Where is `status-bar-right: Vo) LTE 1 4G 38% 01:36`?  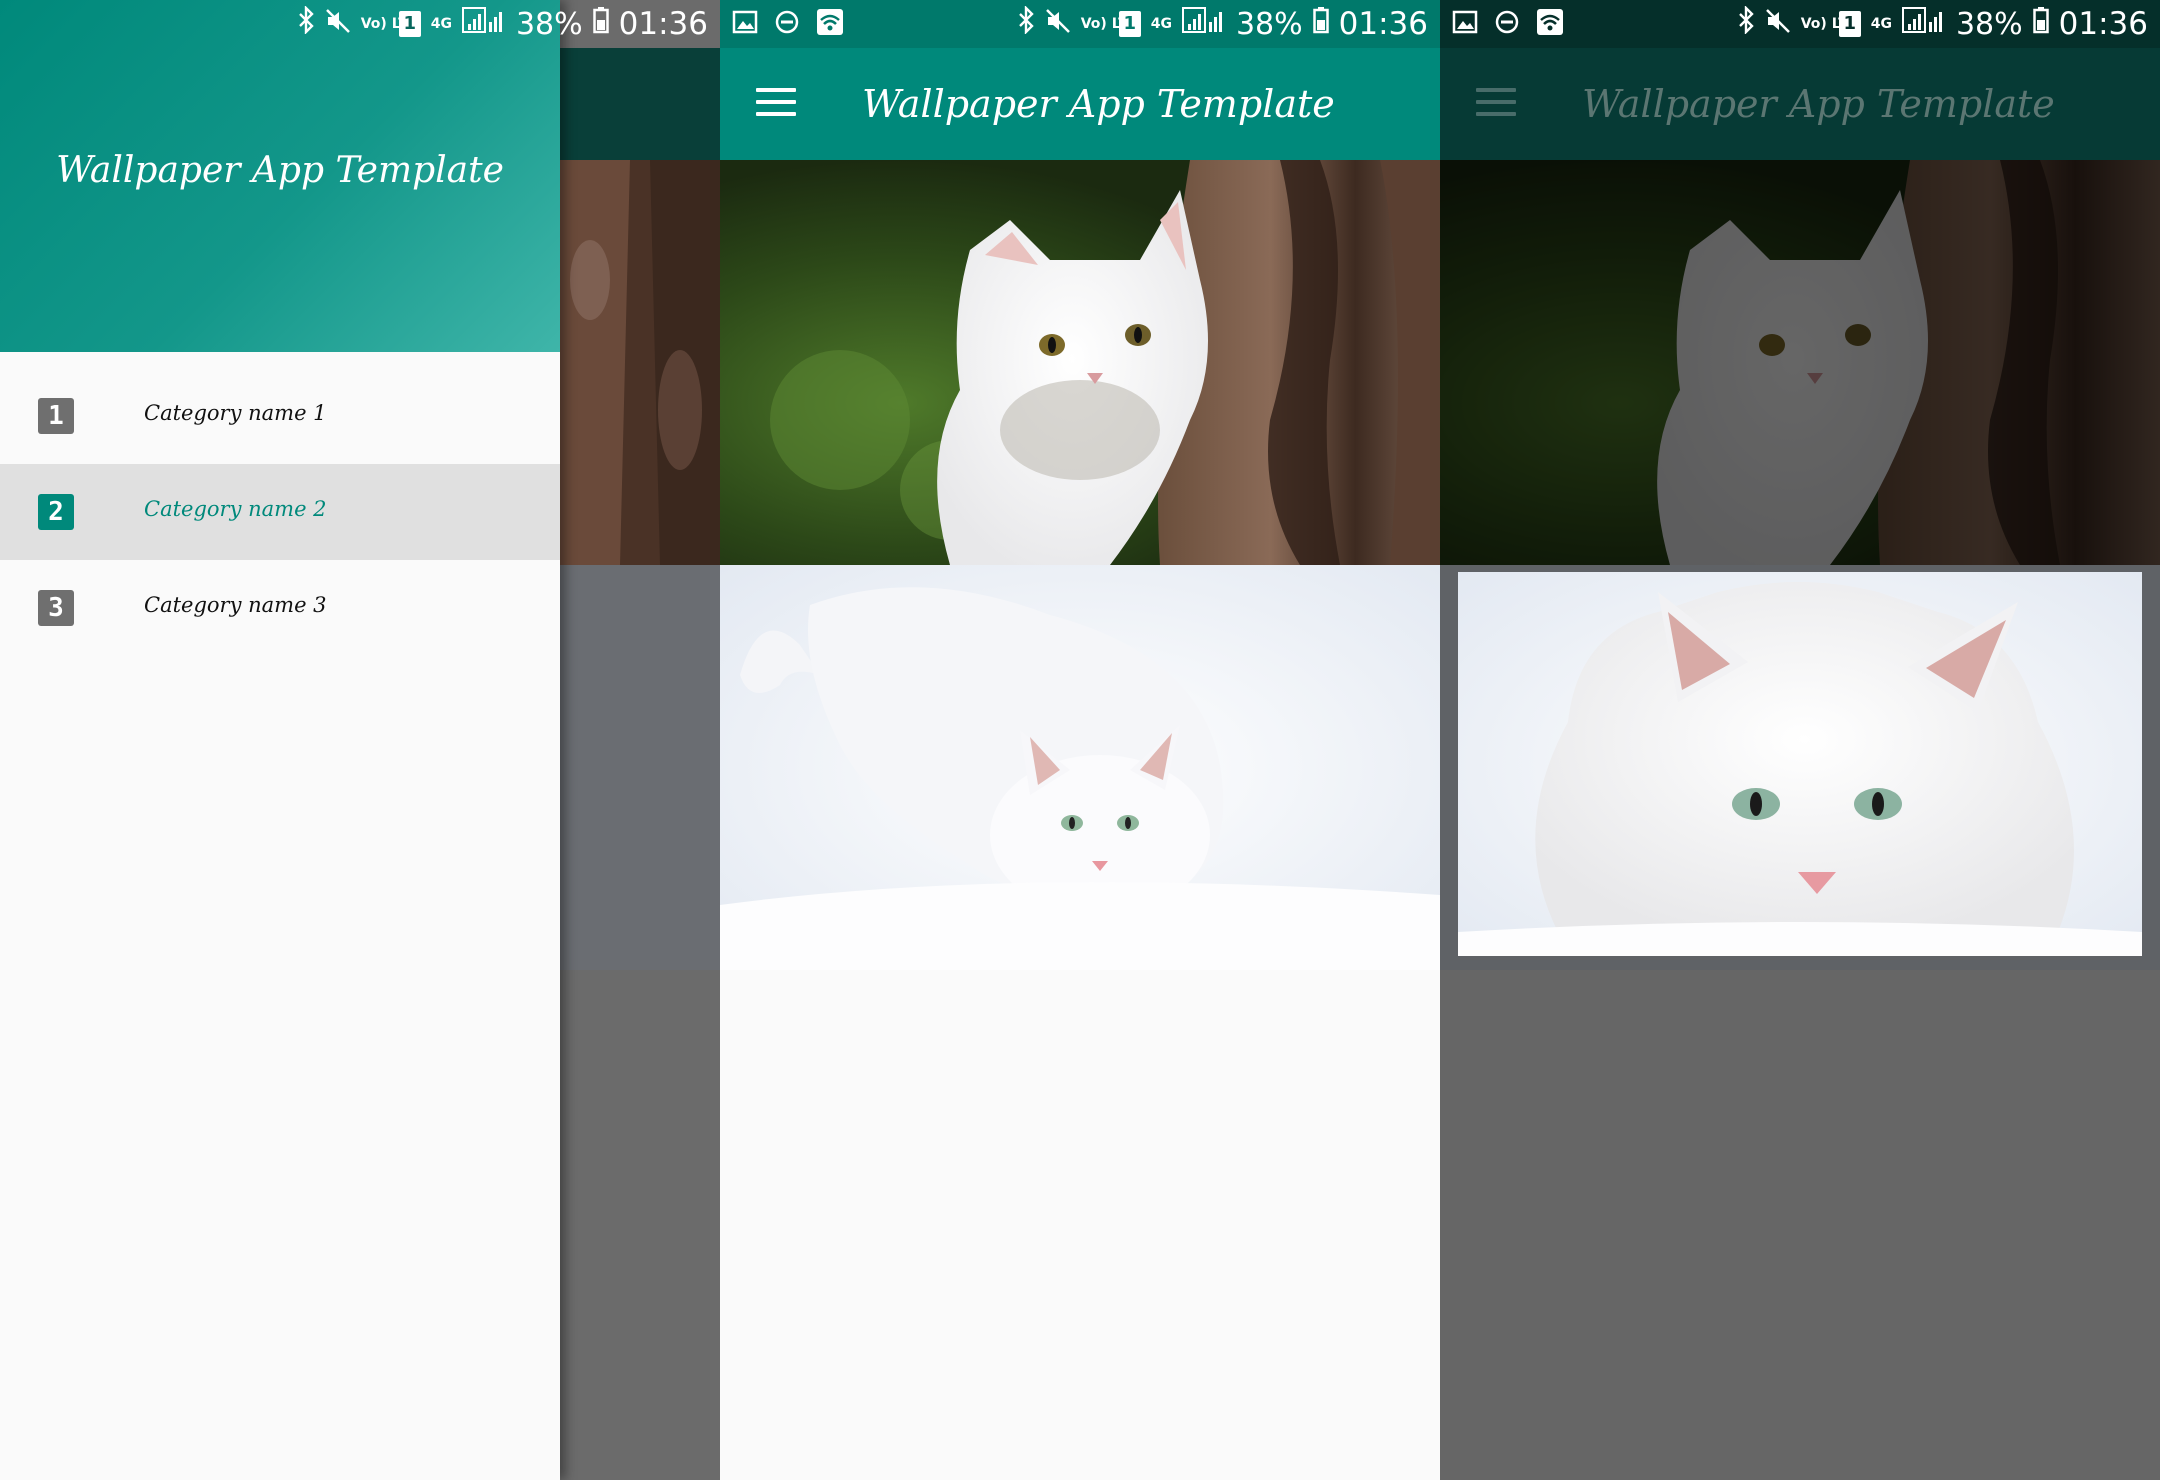
status-bar-right: Vo) LTE 1 4G 38% 01:36 is located at coordinates (360, 24).